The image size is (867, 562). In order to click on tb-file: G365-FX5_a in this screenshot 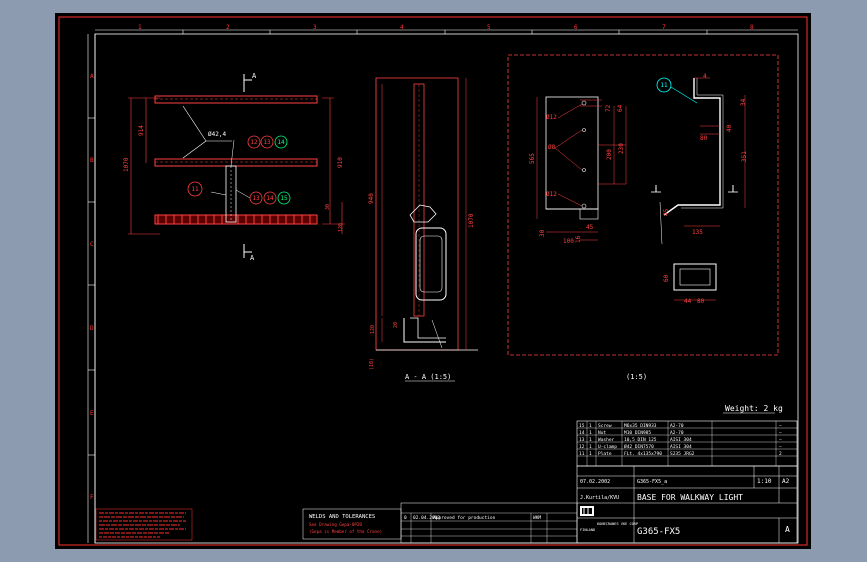, I will do `click(652, 482)`.